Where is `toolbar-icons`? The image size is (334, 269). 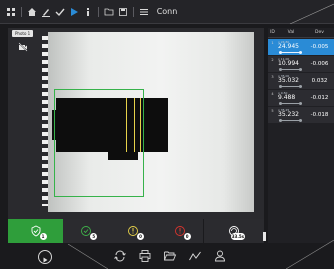
toolbar-icons is located at coordinates (74, 11).